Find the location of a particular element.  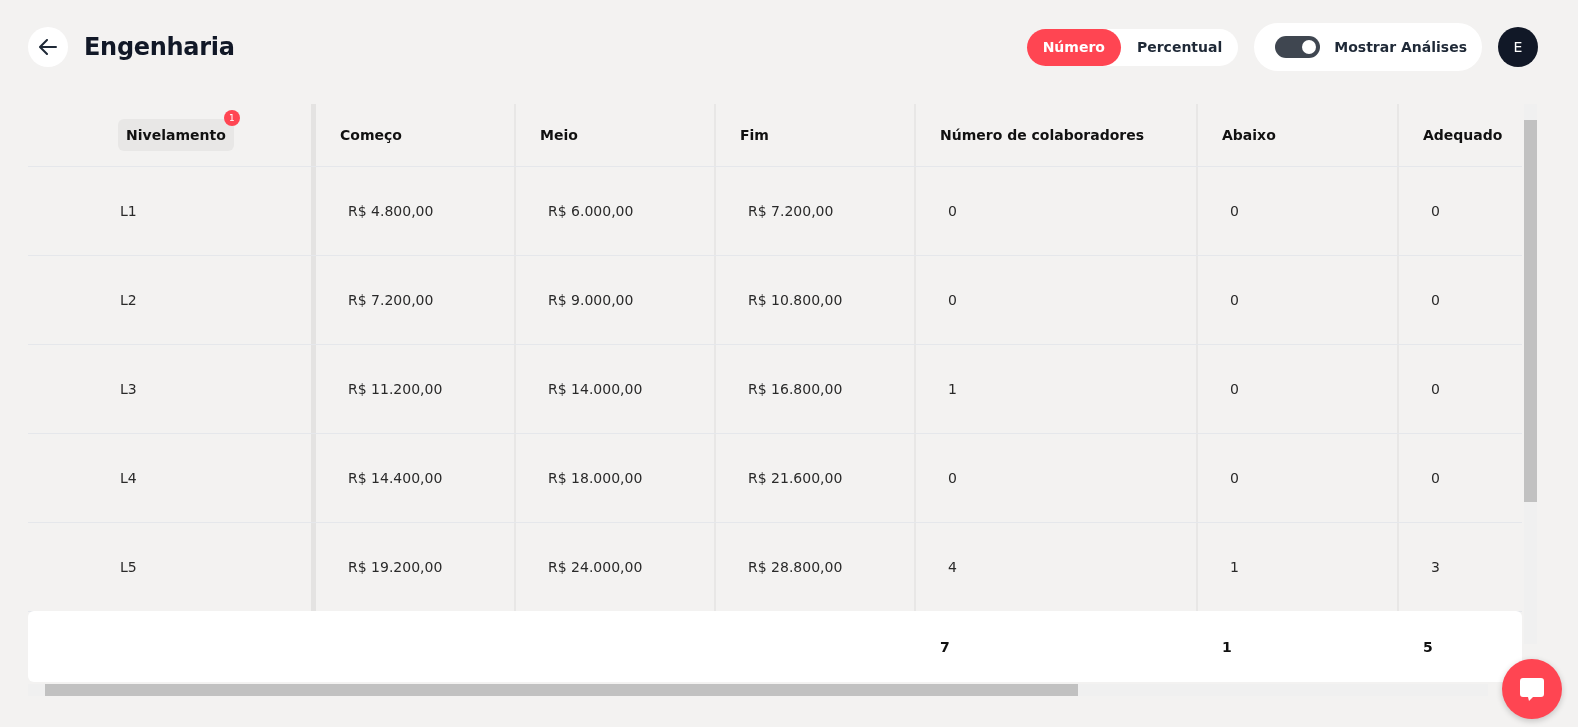

table-cell: L1 is located at coordinates (128, 211).